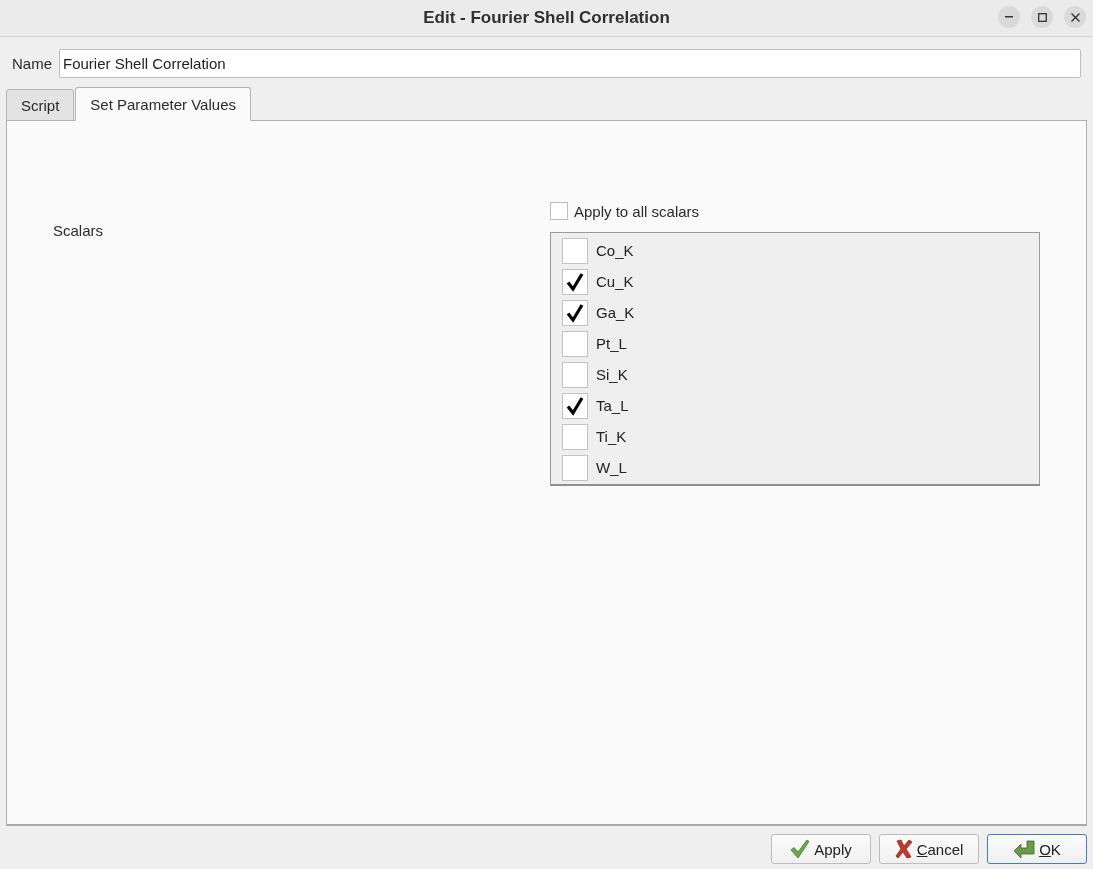  Describe the element at coordinates (615, 312) in the screenshot. I see `list-item-label: Ga_K` at that location.